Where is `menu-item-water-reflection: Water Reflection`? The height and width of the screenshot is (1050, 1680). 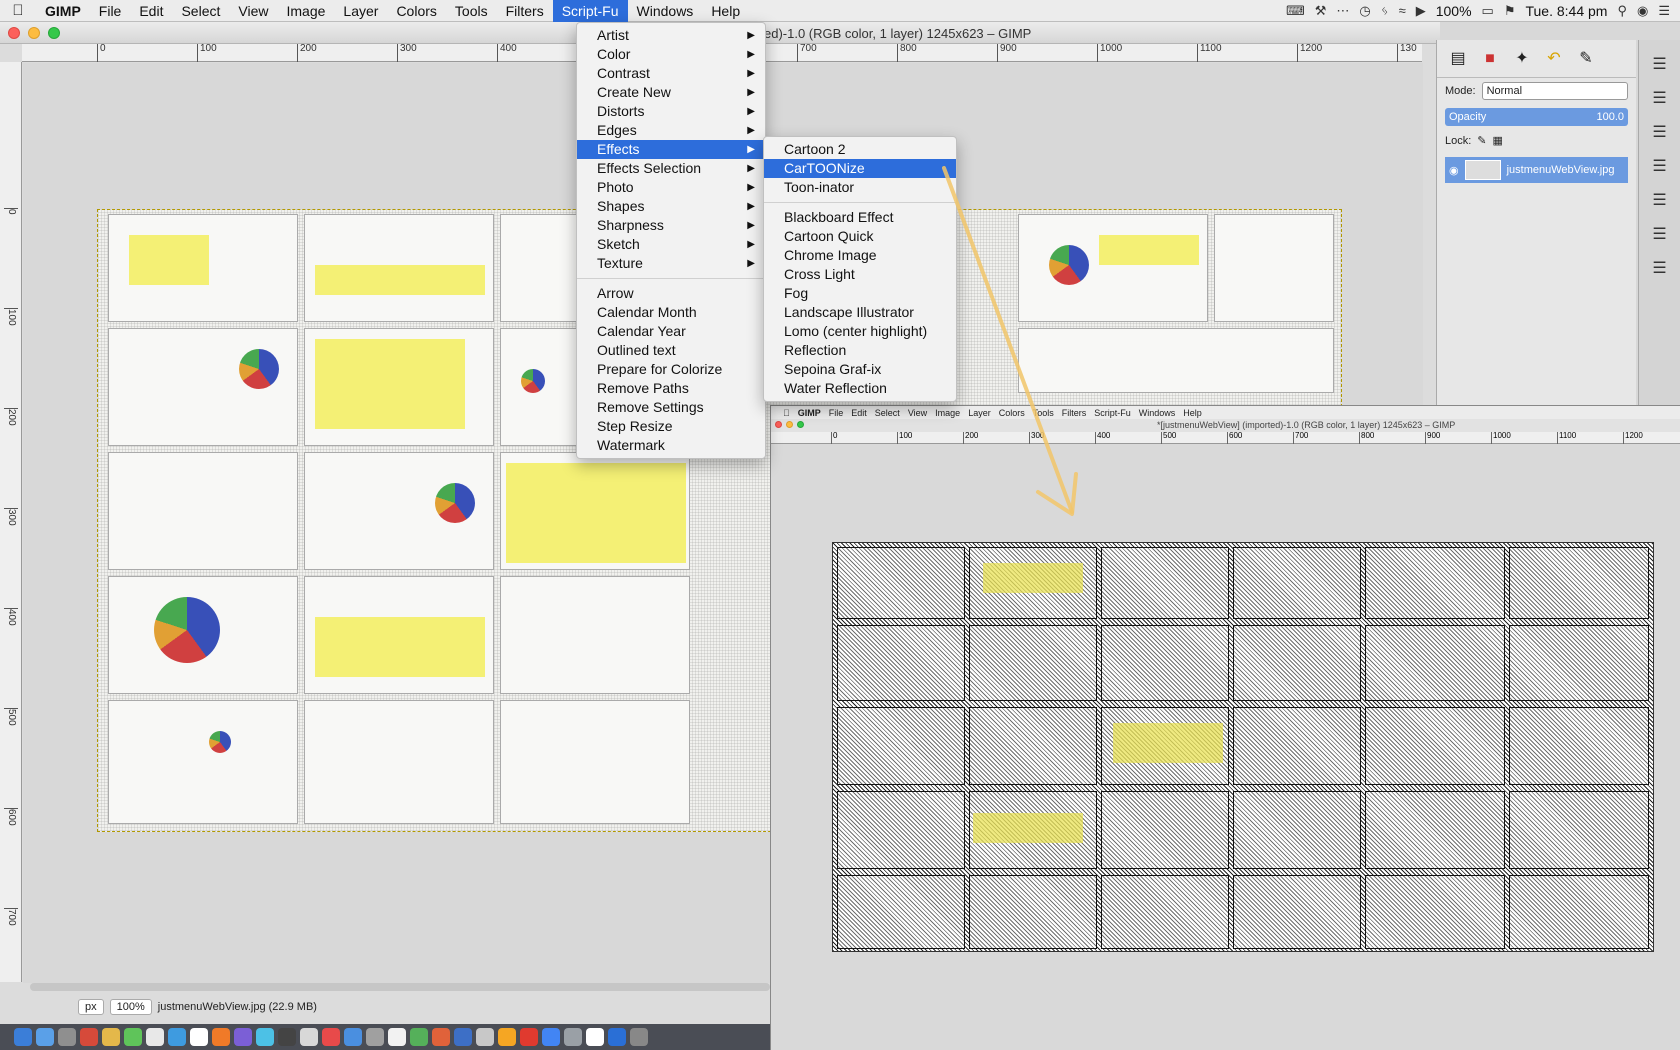
menu-item-water-reflection: Water Reflection is located at coordinates (860, 388).